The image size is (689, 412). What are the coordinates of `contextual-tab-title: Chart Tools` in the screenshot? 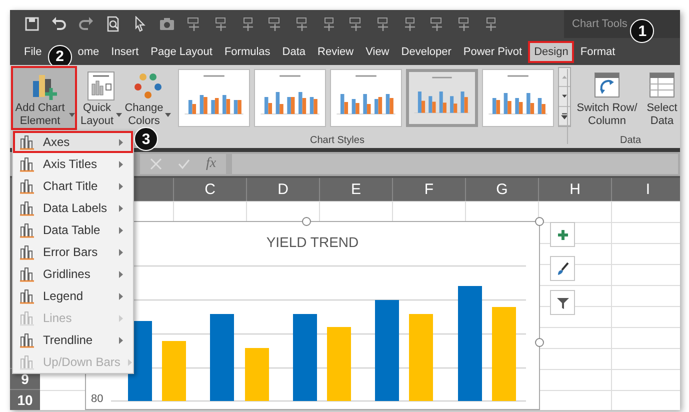 It's located at (600, 24).